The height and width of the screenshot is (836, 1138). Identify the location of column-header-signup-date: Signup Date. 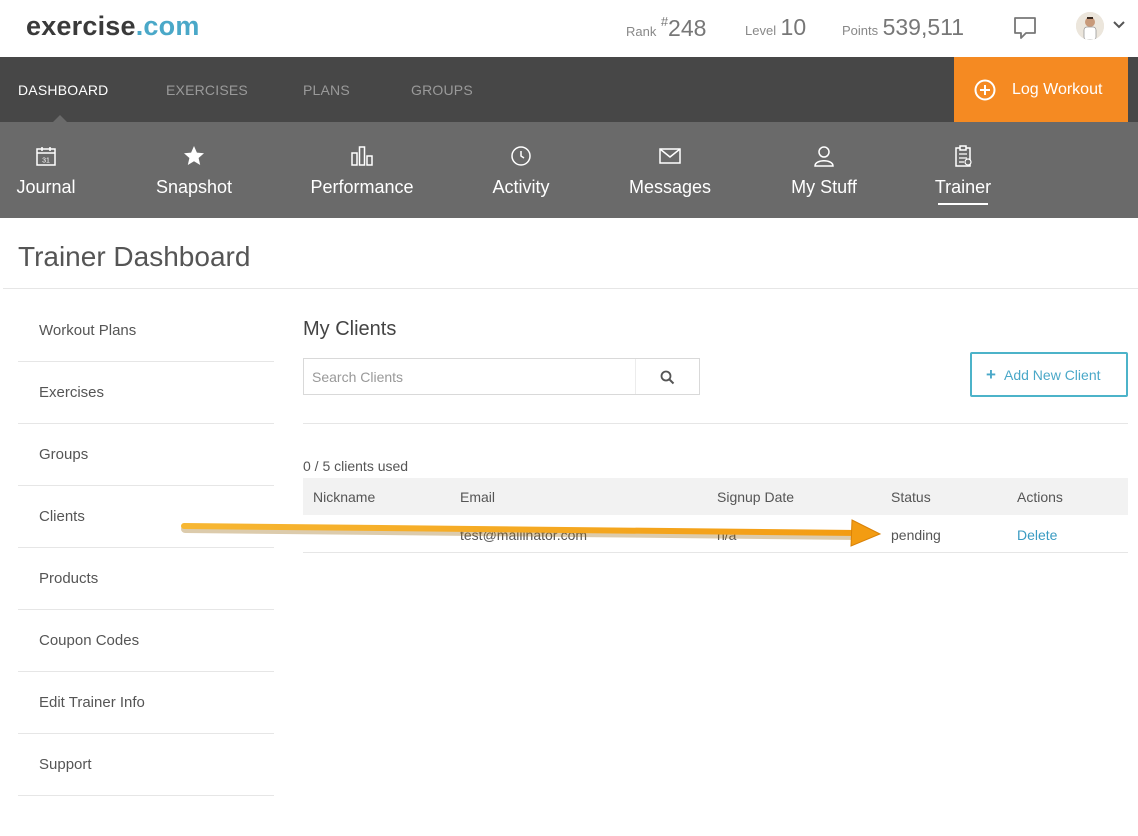
(755, 497).